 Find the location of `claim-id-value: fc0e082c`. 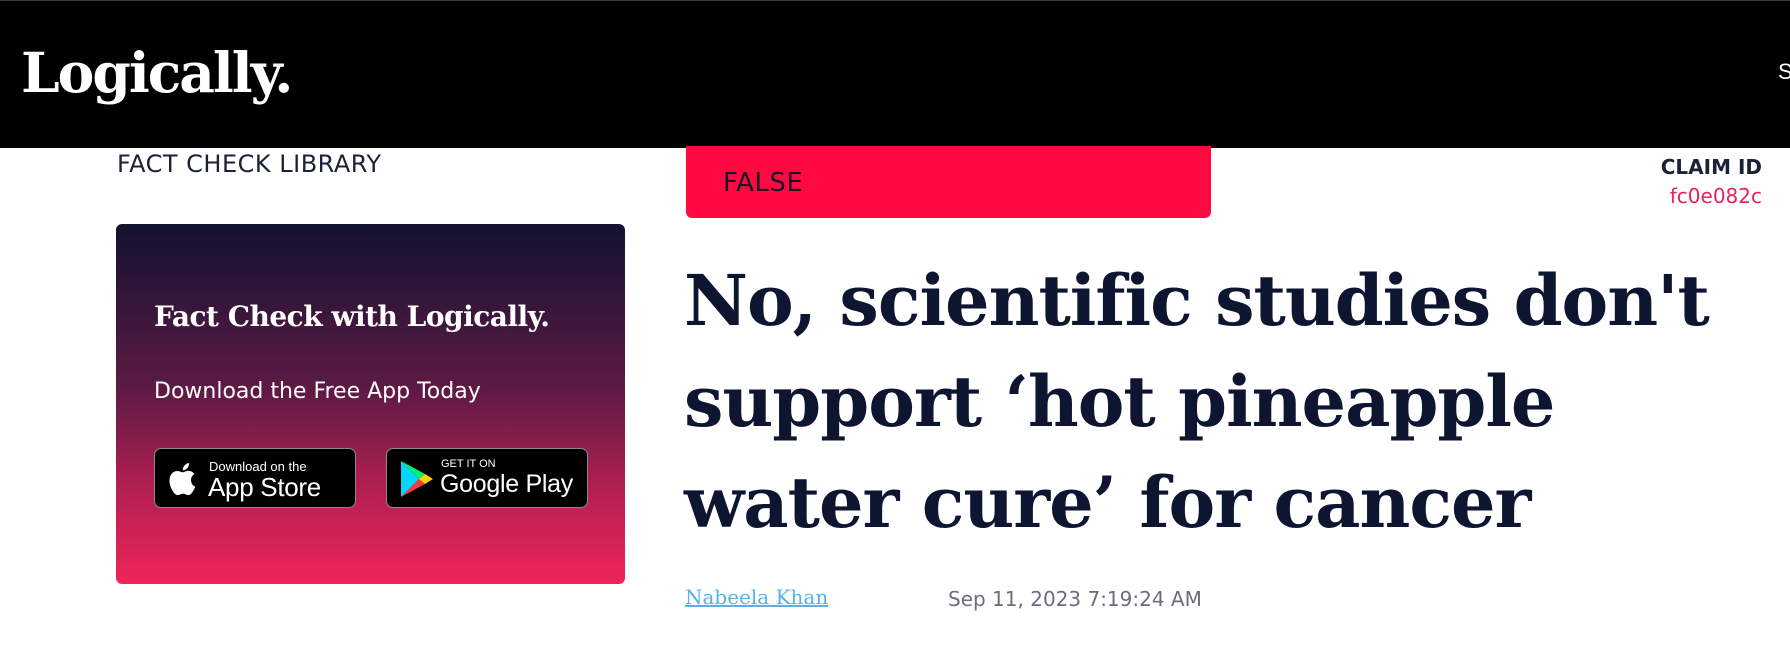

claim-id-value: fc0e082c is located at coordinates (1715, 196).